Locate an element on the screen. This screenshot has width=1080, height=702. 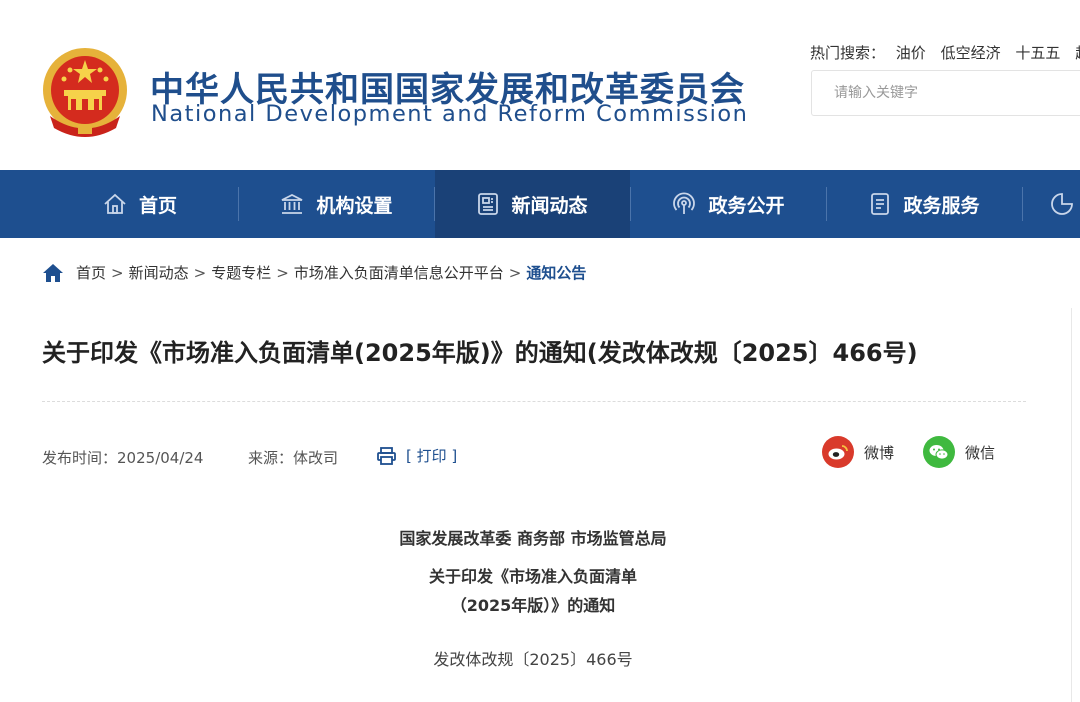
source: 来源：体改司 is located at coordinates (293, 457).